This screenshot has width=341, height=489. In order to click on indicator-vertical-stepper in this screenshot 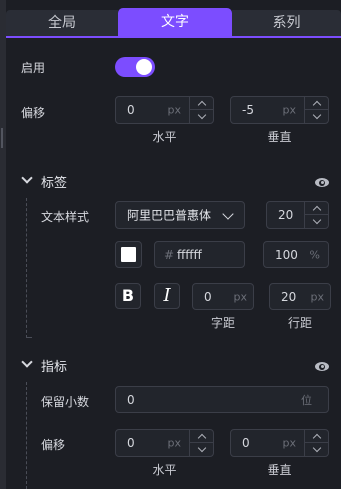, I will do `click(316, 443)`.